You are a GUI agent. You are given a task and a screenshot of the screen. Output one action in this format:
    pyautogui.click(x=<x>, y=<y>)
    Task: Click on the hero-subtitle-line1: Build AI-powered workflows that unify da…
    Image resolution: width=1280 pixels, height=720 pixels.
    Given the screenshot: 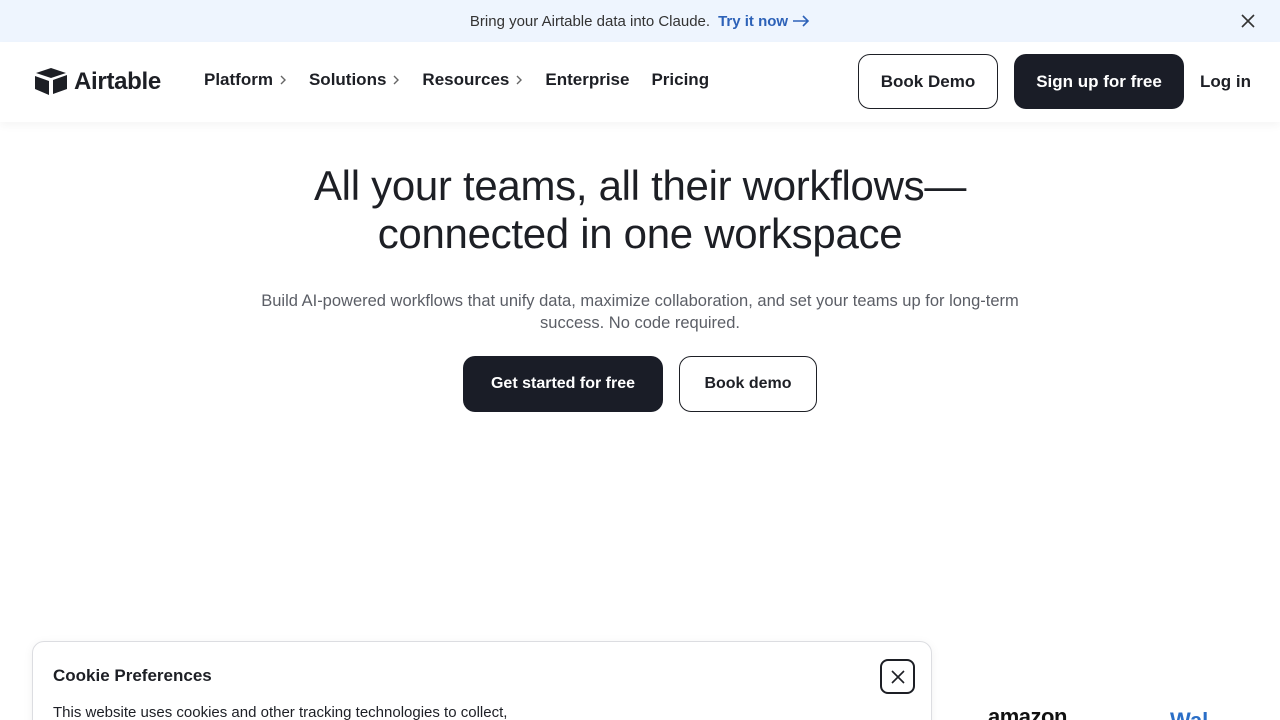 What is the action you would take?
    pyautogui.click(x=640, y=301)
    